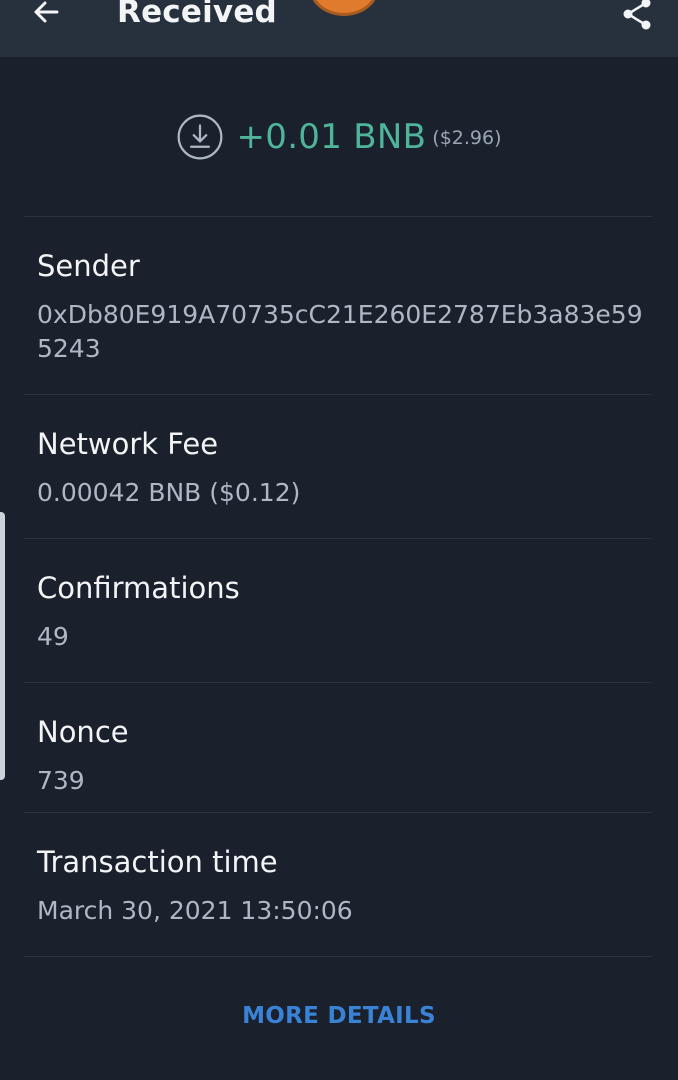 This screenshot has width=678, height=1080. Describe the element at coordinates (157, 862) in the screenshot. I see `transaction-time-label: Transaction time` at that location.